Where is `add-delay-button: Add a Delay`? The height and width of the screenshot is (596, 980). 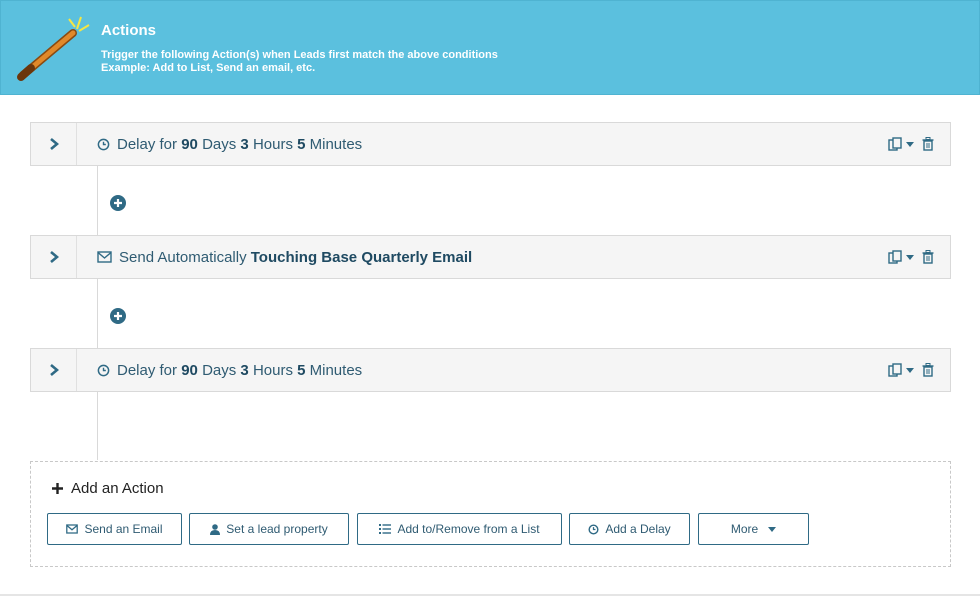 add-delay-button: Add a Delay is located at coordinates (629, 529).